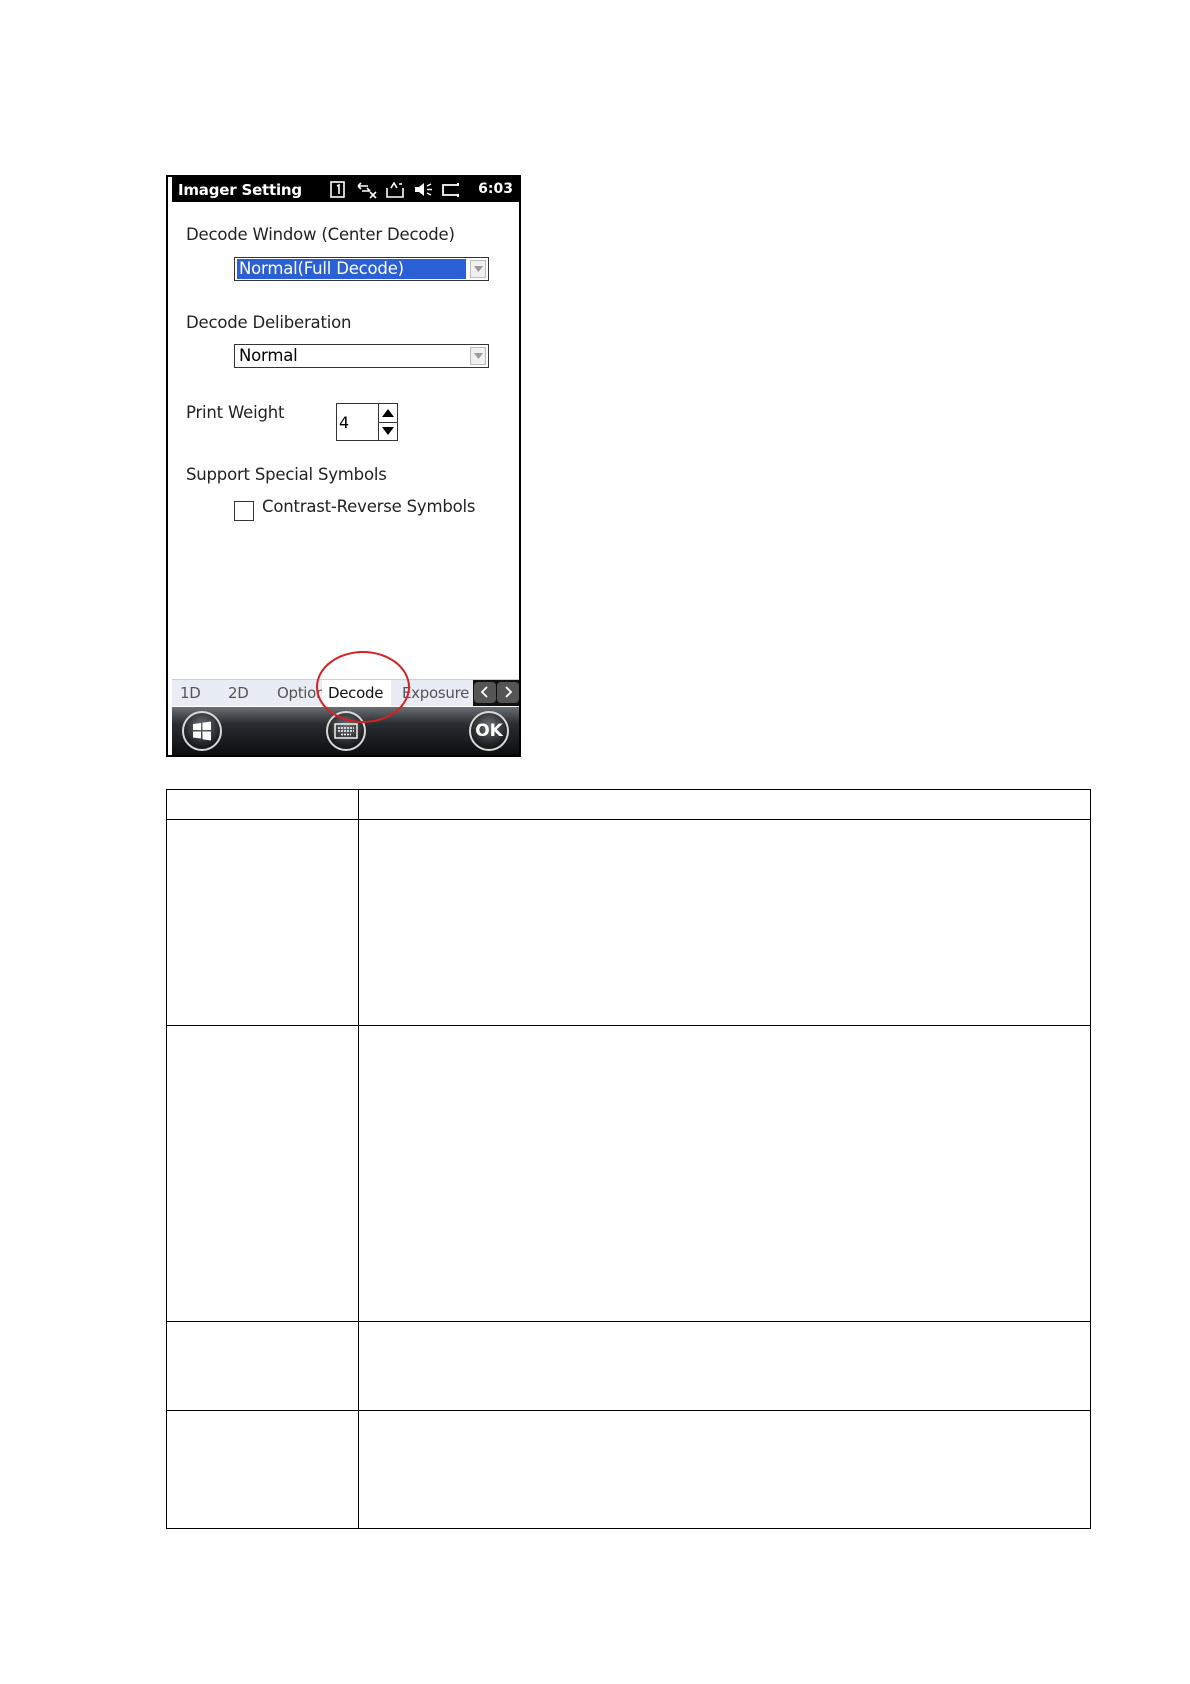 This screenshot has height=1684, width=1190. I want to click on table-header-row, so click(628, 804).